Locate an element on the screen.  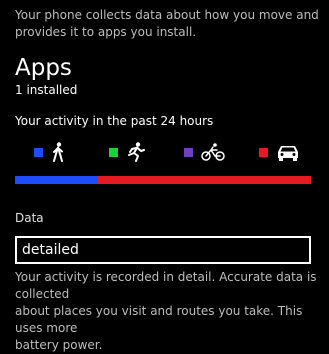
apps-section-title: Apps is located at coordinates (43, 68).